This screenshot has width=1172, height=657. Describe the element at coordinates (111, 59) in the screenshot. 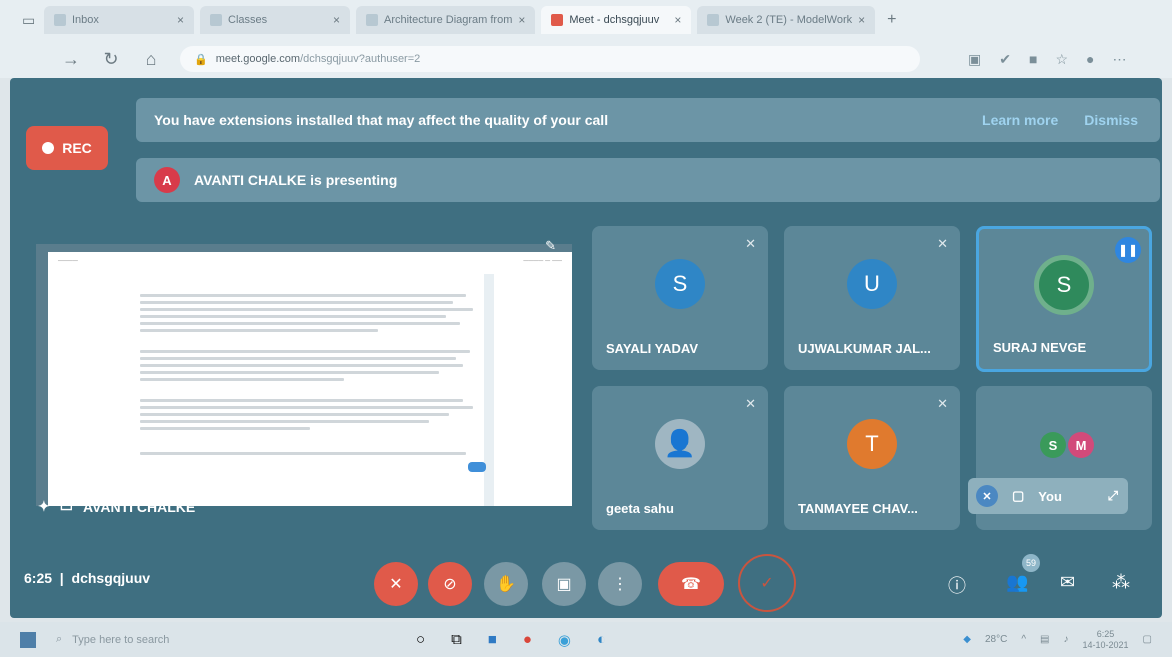

I see `reload-icon: ↻` at that location.